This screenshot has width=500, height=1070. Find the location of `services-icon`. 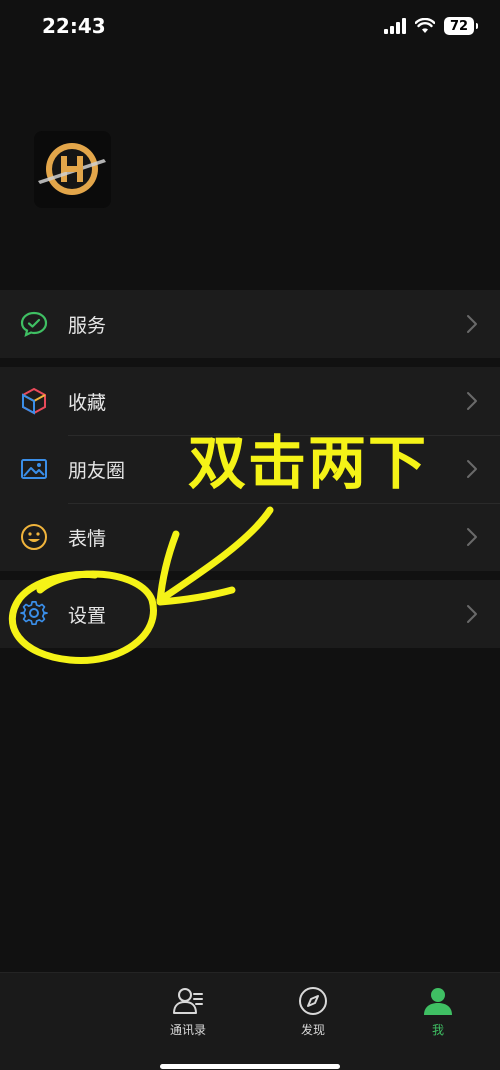

services-icon is located at coordinates (34, 324).